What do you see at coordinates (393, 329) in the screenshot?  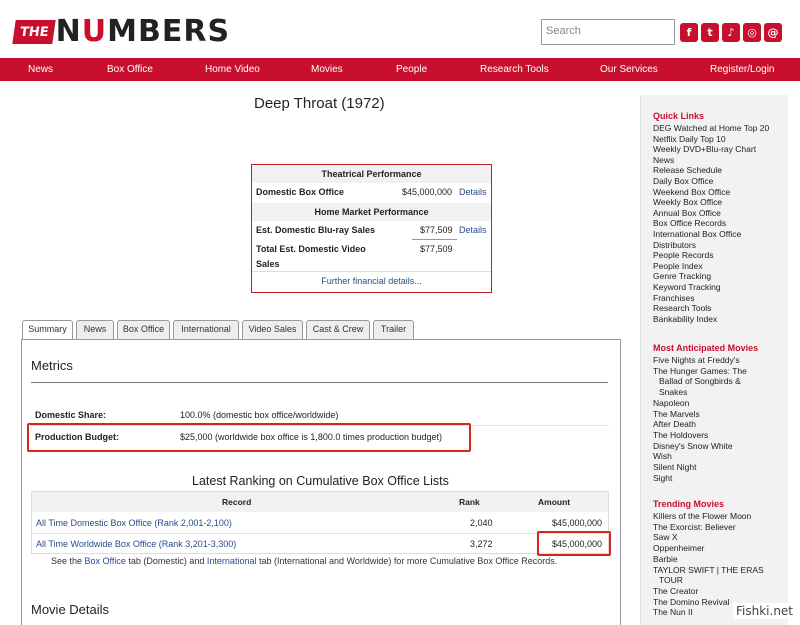 I see `tab-trailer: Trailer` at bounding box center [393, 329].